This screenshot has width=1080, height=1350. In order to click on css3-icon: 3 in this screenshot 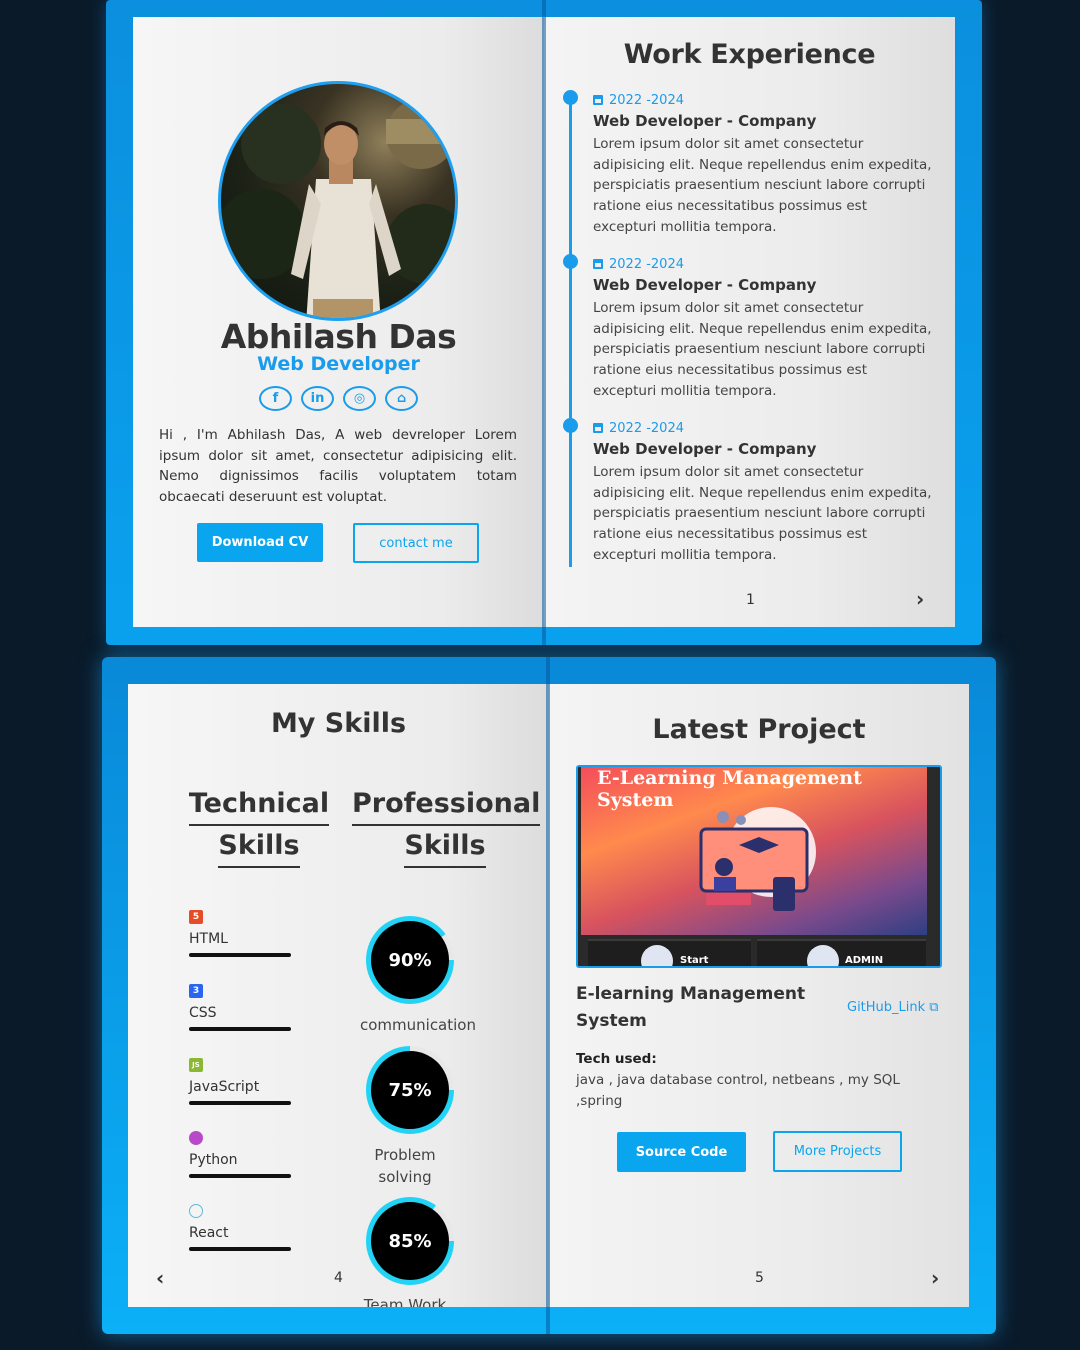, I will do `click(196, 991)`.